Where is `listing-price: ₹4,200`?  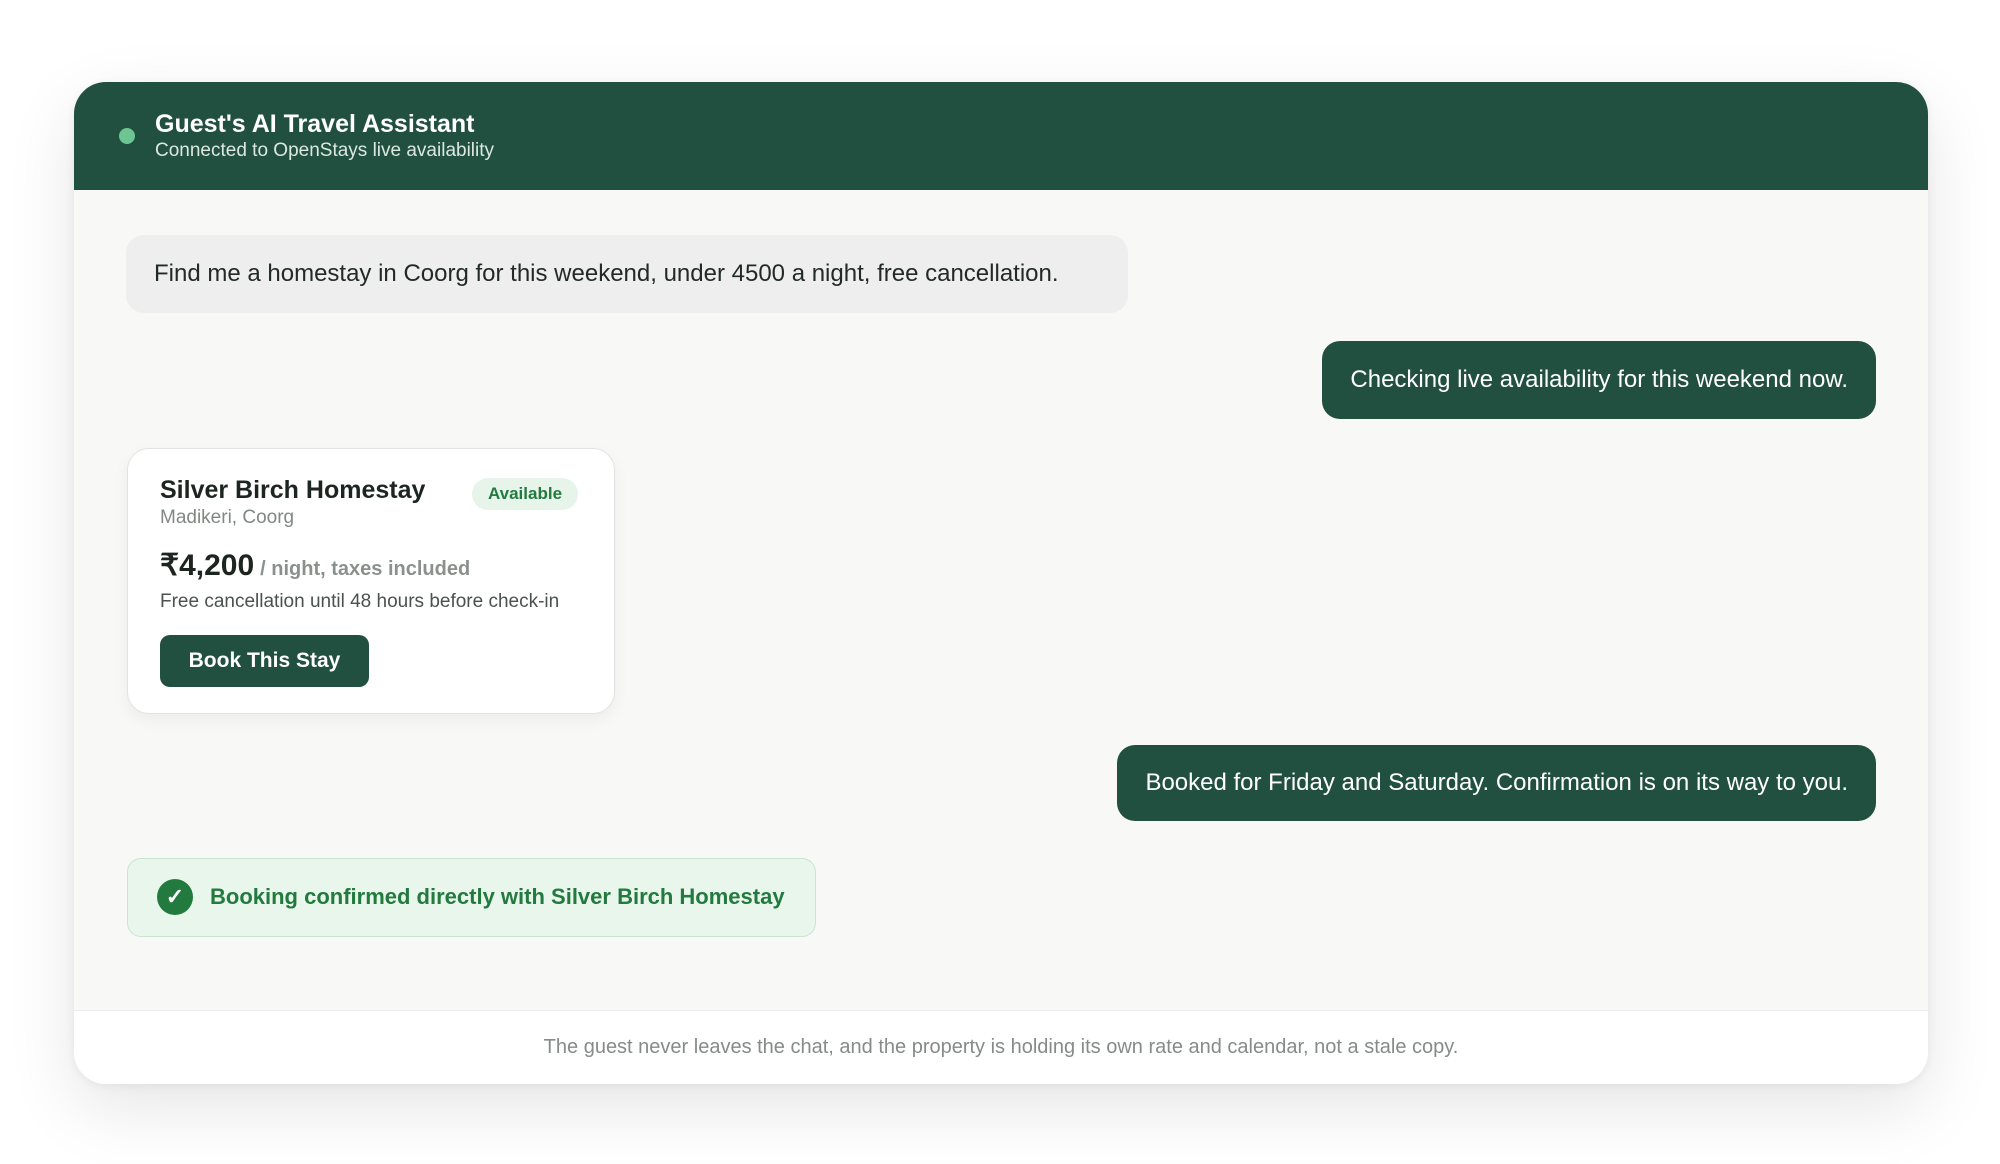 listing-price: ₹4,200 is located at coordinates (207, 565).